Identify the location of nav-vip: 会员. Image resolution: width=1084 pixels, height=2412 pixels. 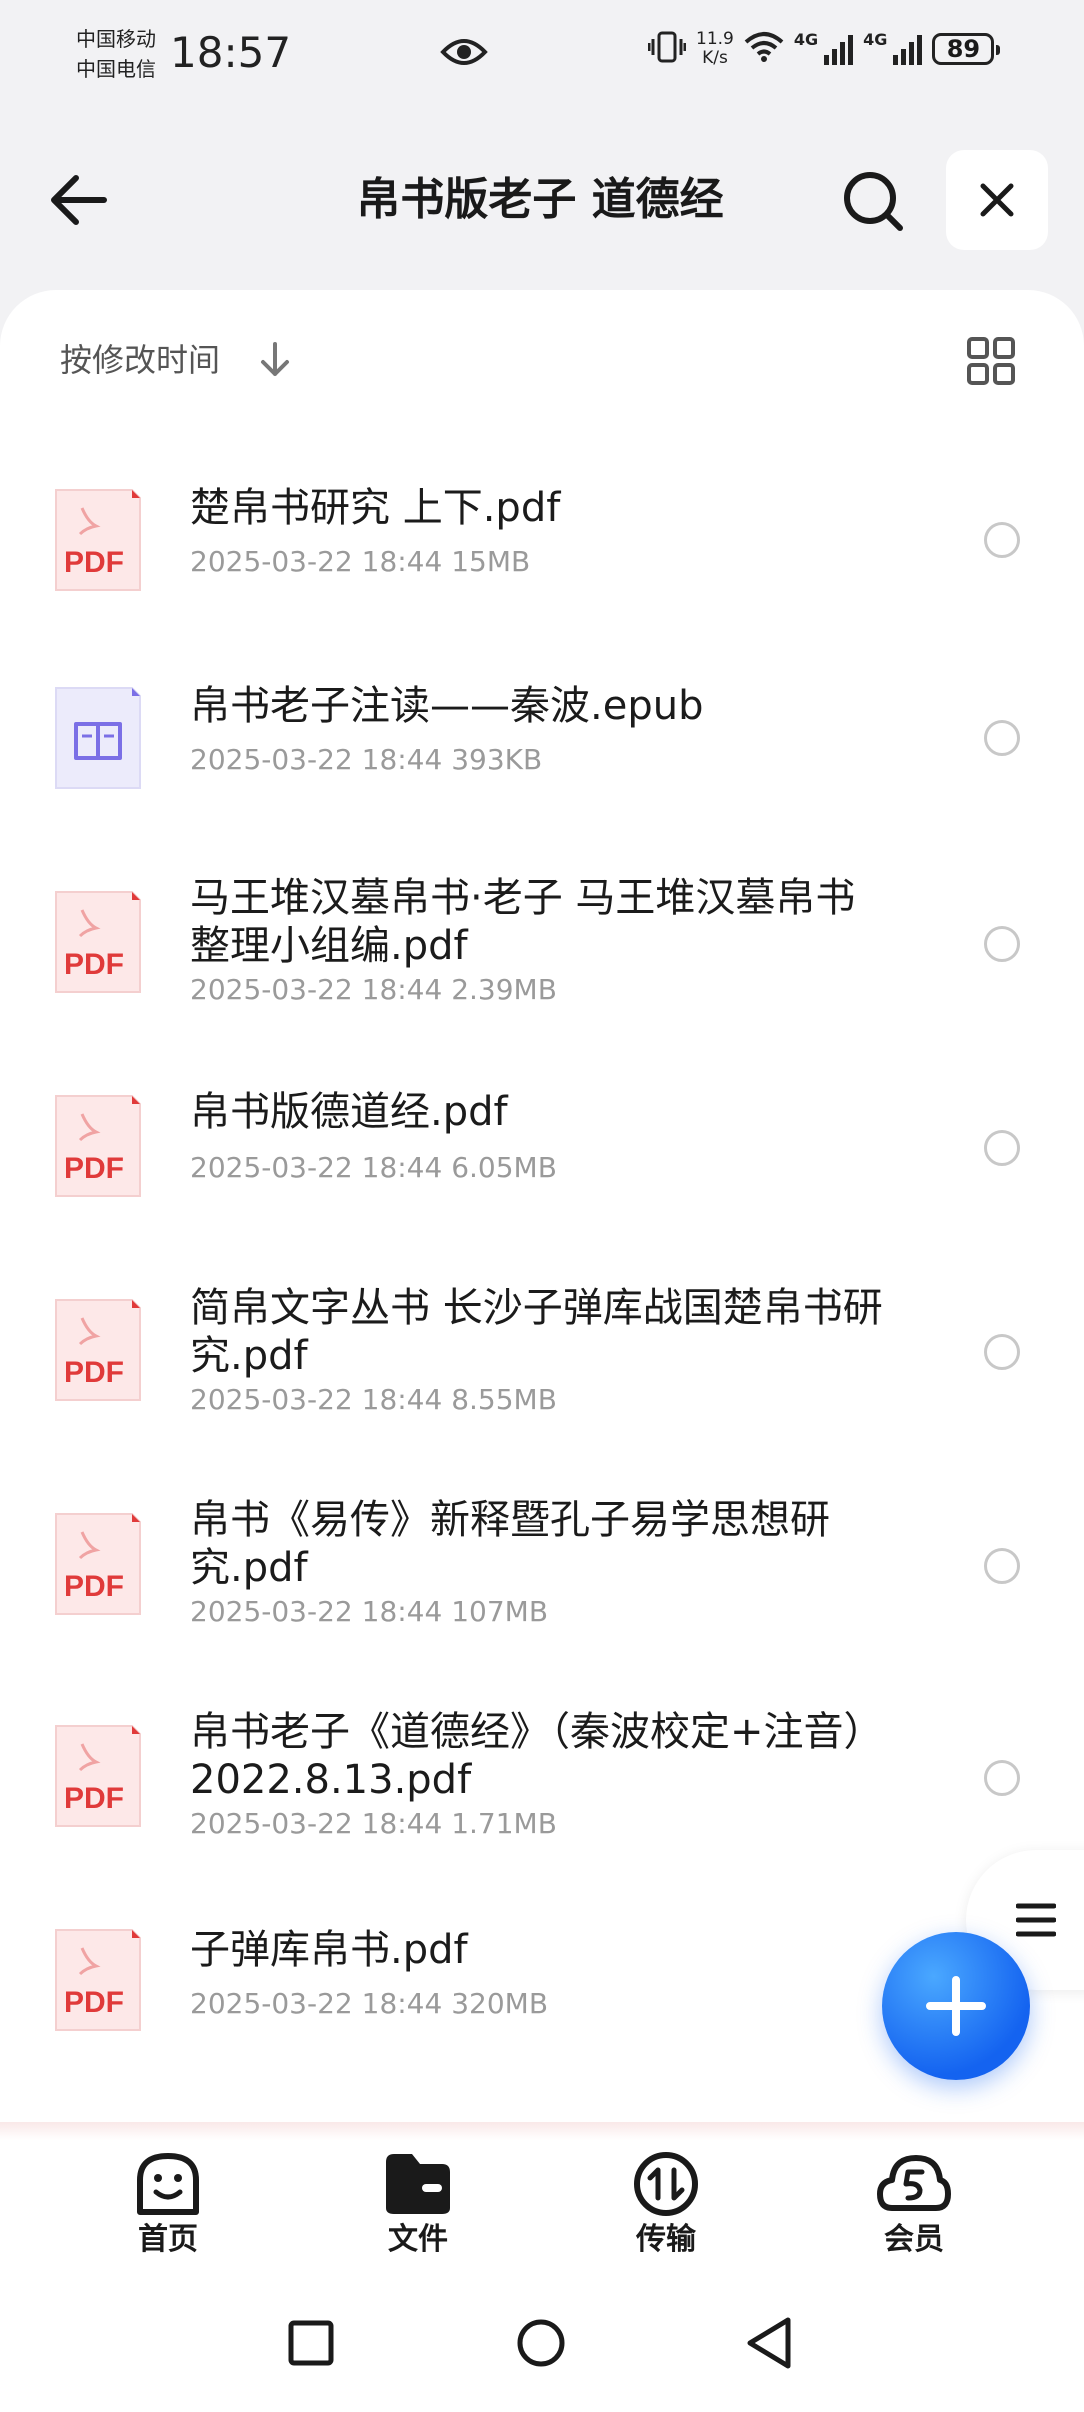
(914, 2204).